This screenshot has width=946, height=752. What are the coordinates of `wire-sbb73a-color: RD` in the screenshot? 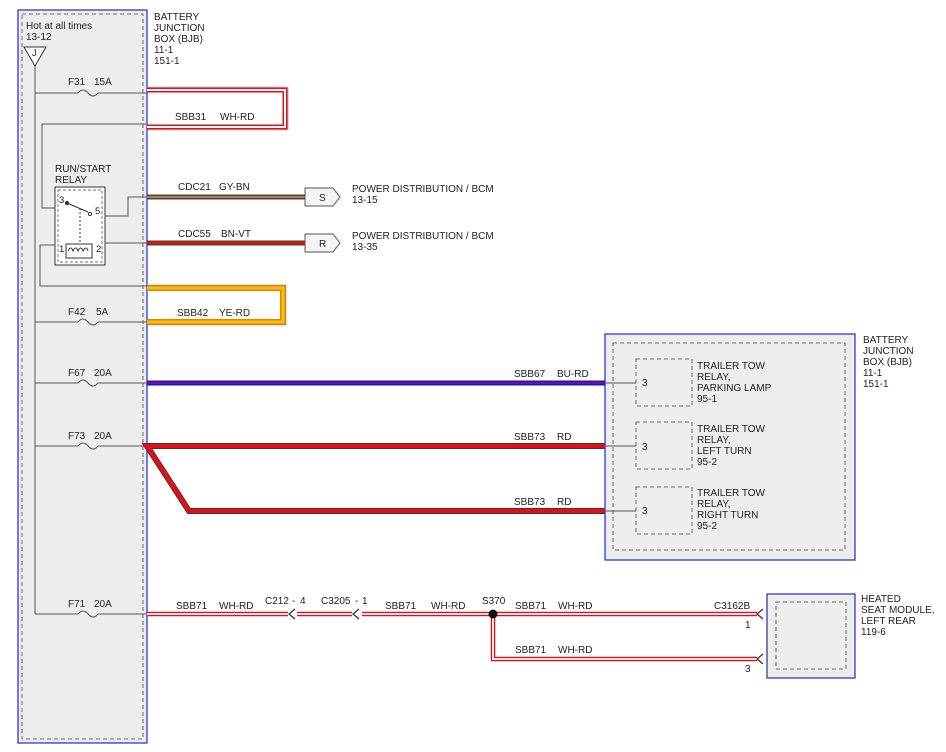 It's located at (564, 437).